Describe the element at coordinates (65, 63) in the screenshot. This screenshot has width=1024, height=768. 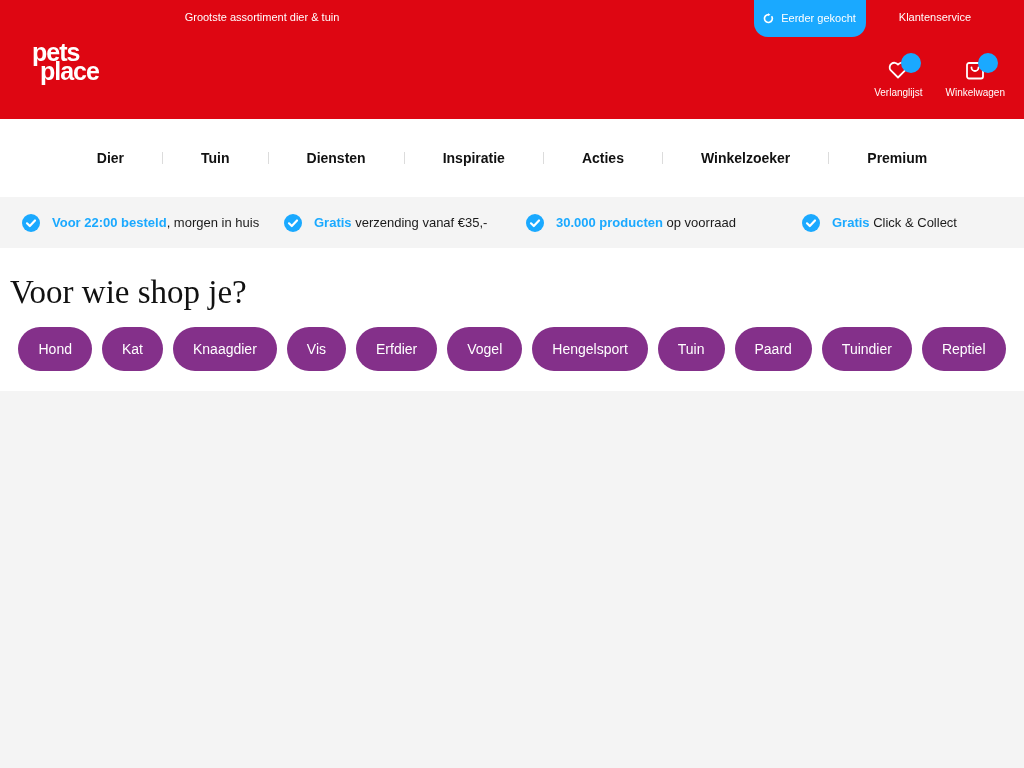
I see `site-logo: pets place` at that location.